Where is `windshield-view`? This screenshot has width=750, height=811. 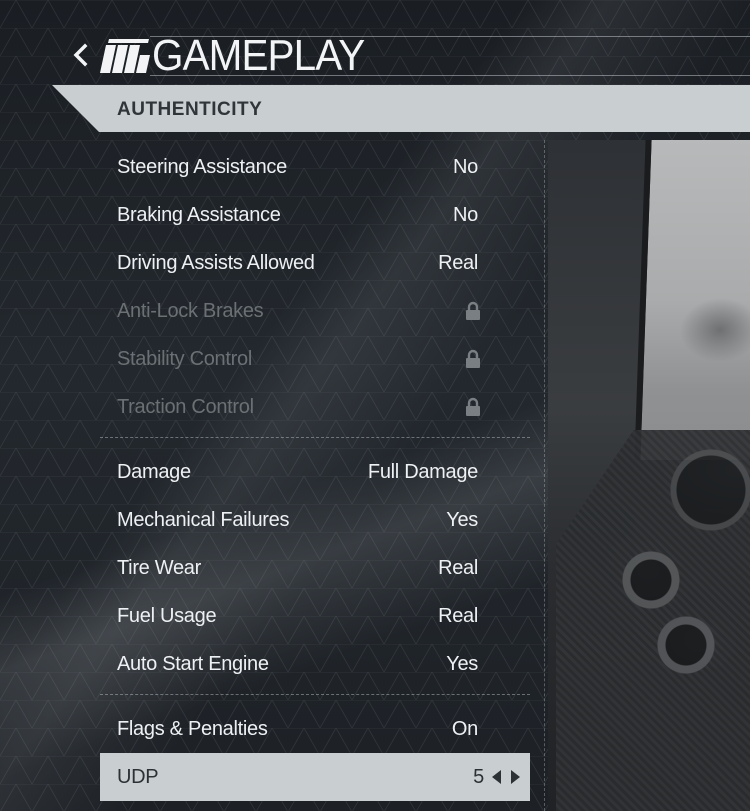
windshield-view is located at coordinates (692, 300).